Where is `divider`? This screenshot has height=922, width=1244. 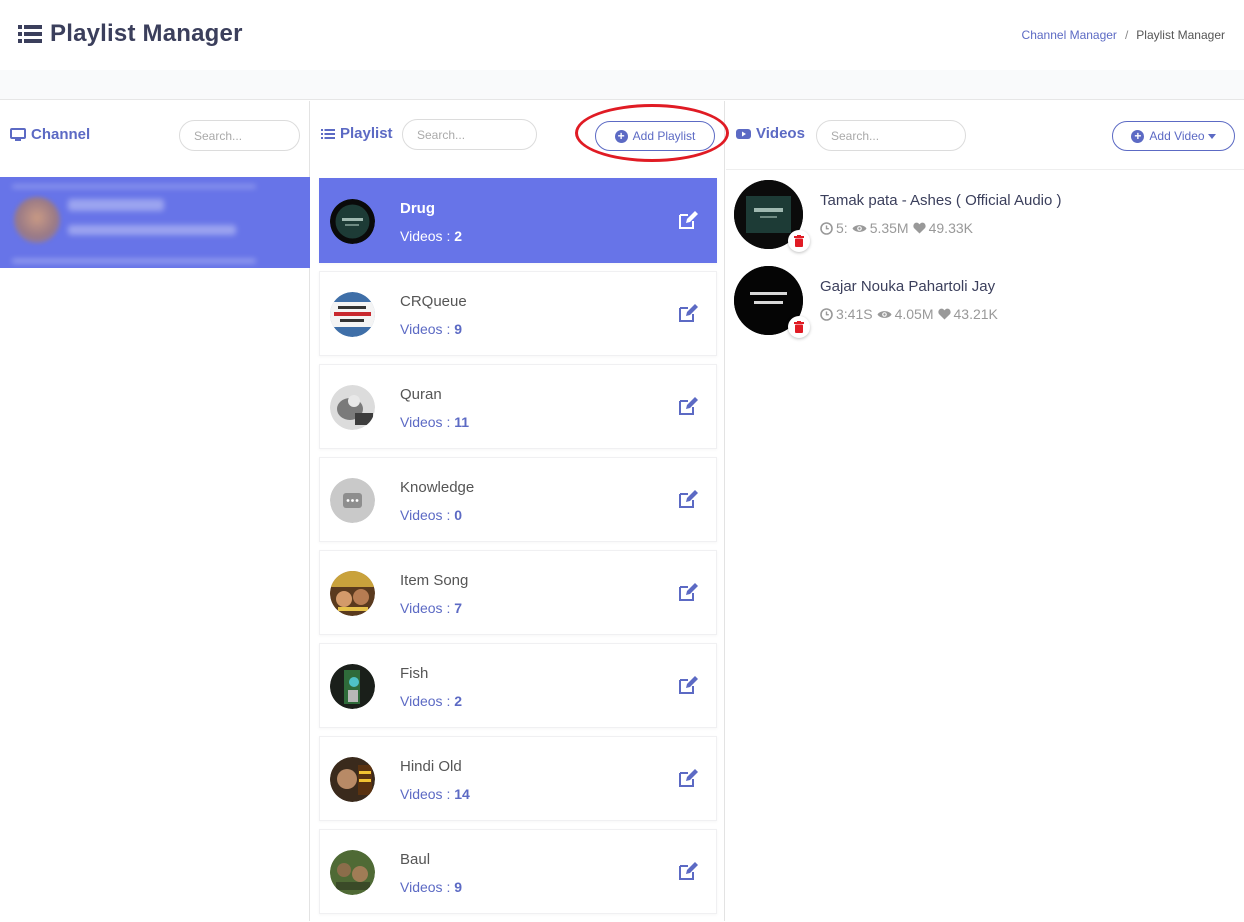 divider is located at coordinates (985, 169).